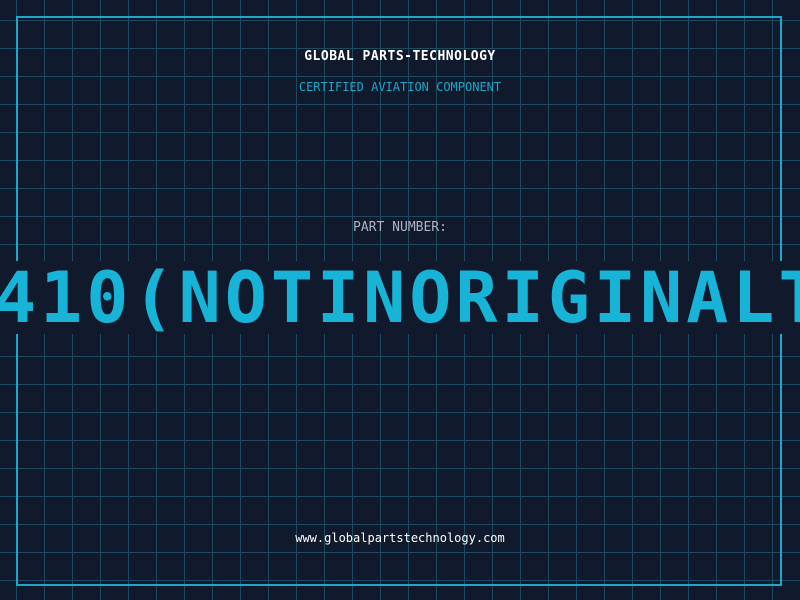  Describe the element at coordinates (400, 538) in the screenshot. I see `website-url: www.globalpartstechnology.com` at that location.